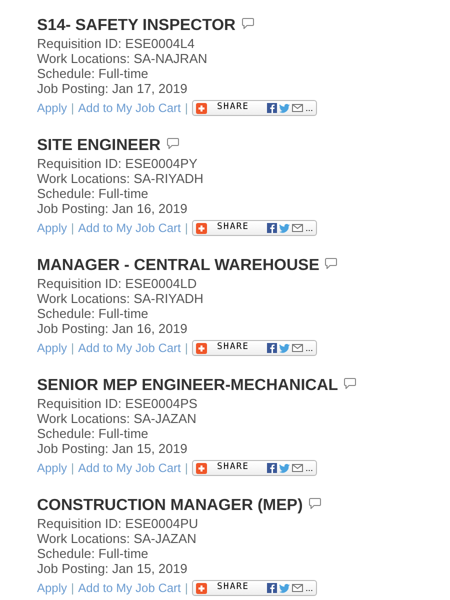  What do you see at coordinates (116, 43) in the screenshot?
I see `job-detail: Requisition ID: ESE0004L4` at bounding box center [116, 43].